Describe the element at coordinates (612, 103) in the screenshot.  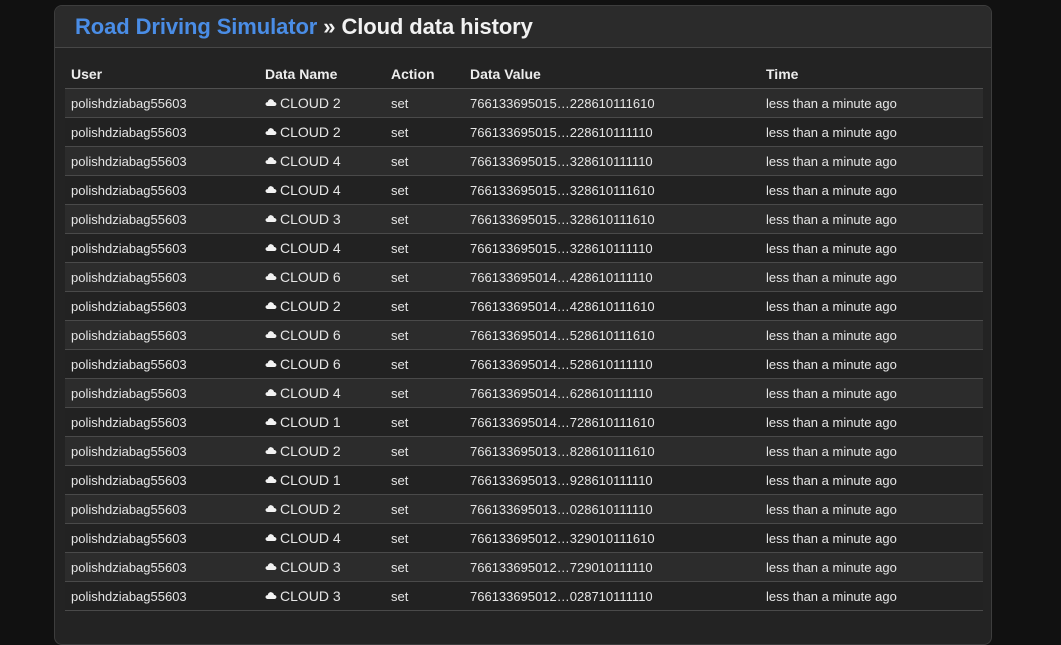
I see `data-value-cell: 766133695015…228610111610` at that location.